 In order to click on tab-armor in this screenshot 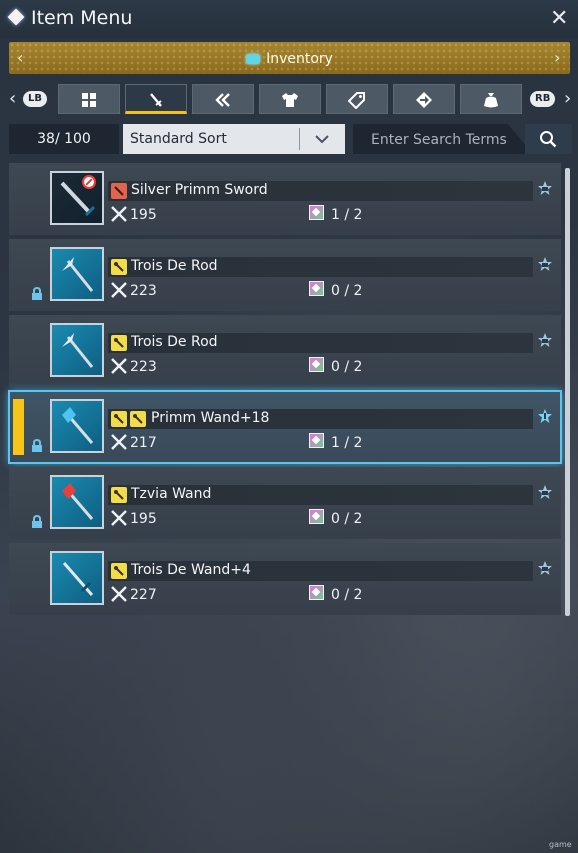, I will do `click(290, 99)`.